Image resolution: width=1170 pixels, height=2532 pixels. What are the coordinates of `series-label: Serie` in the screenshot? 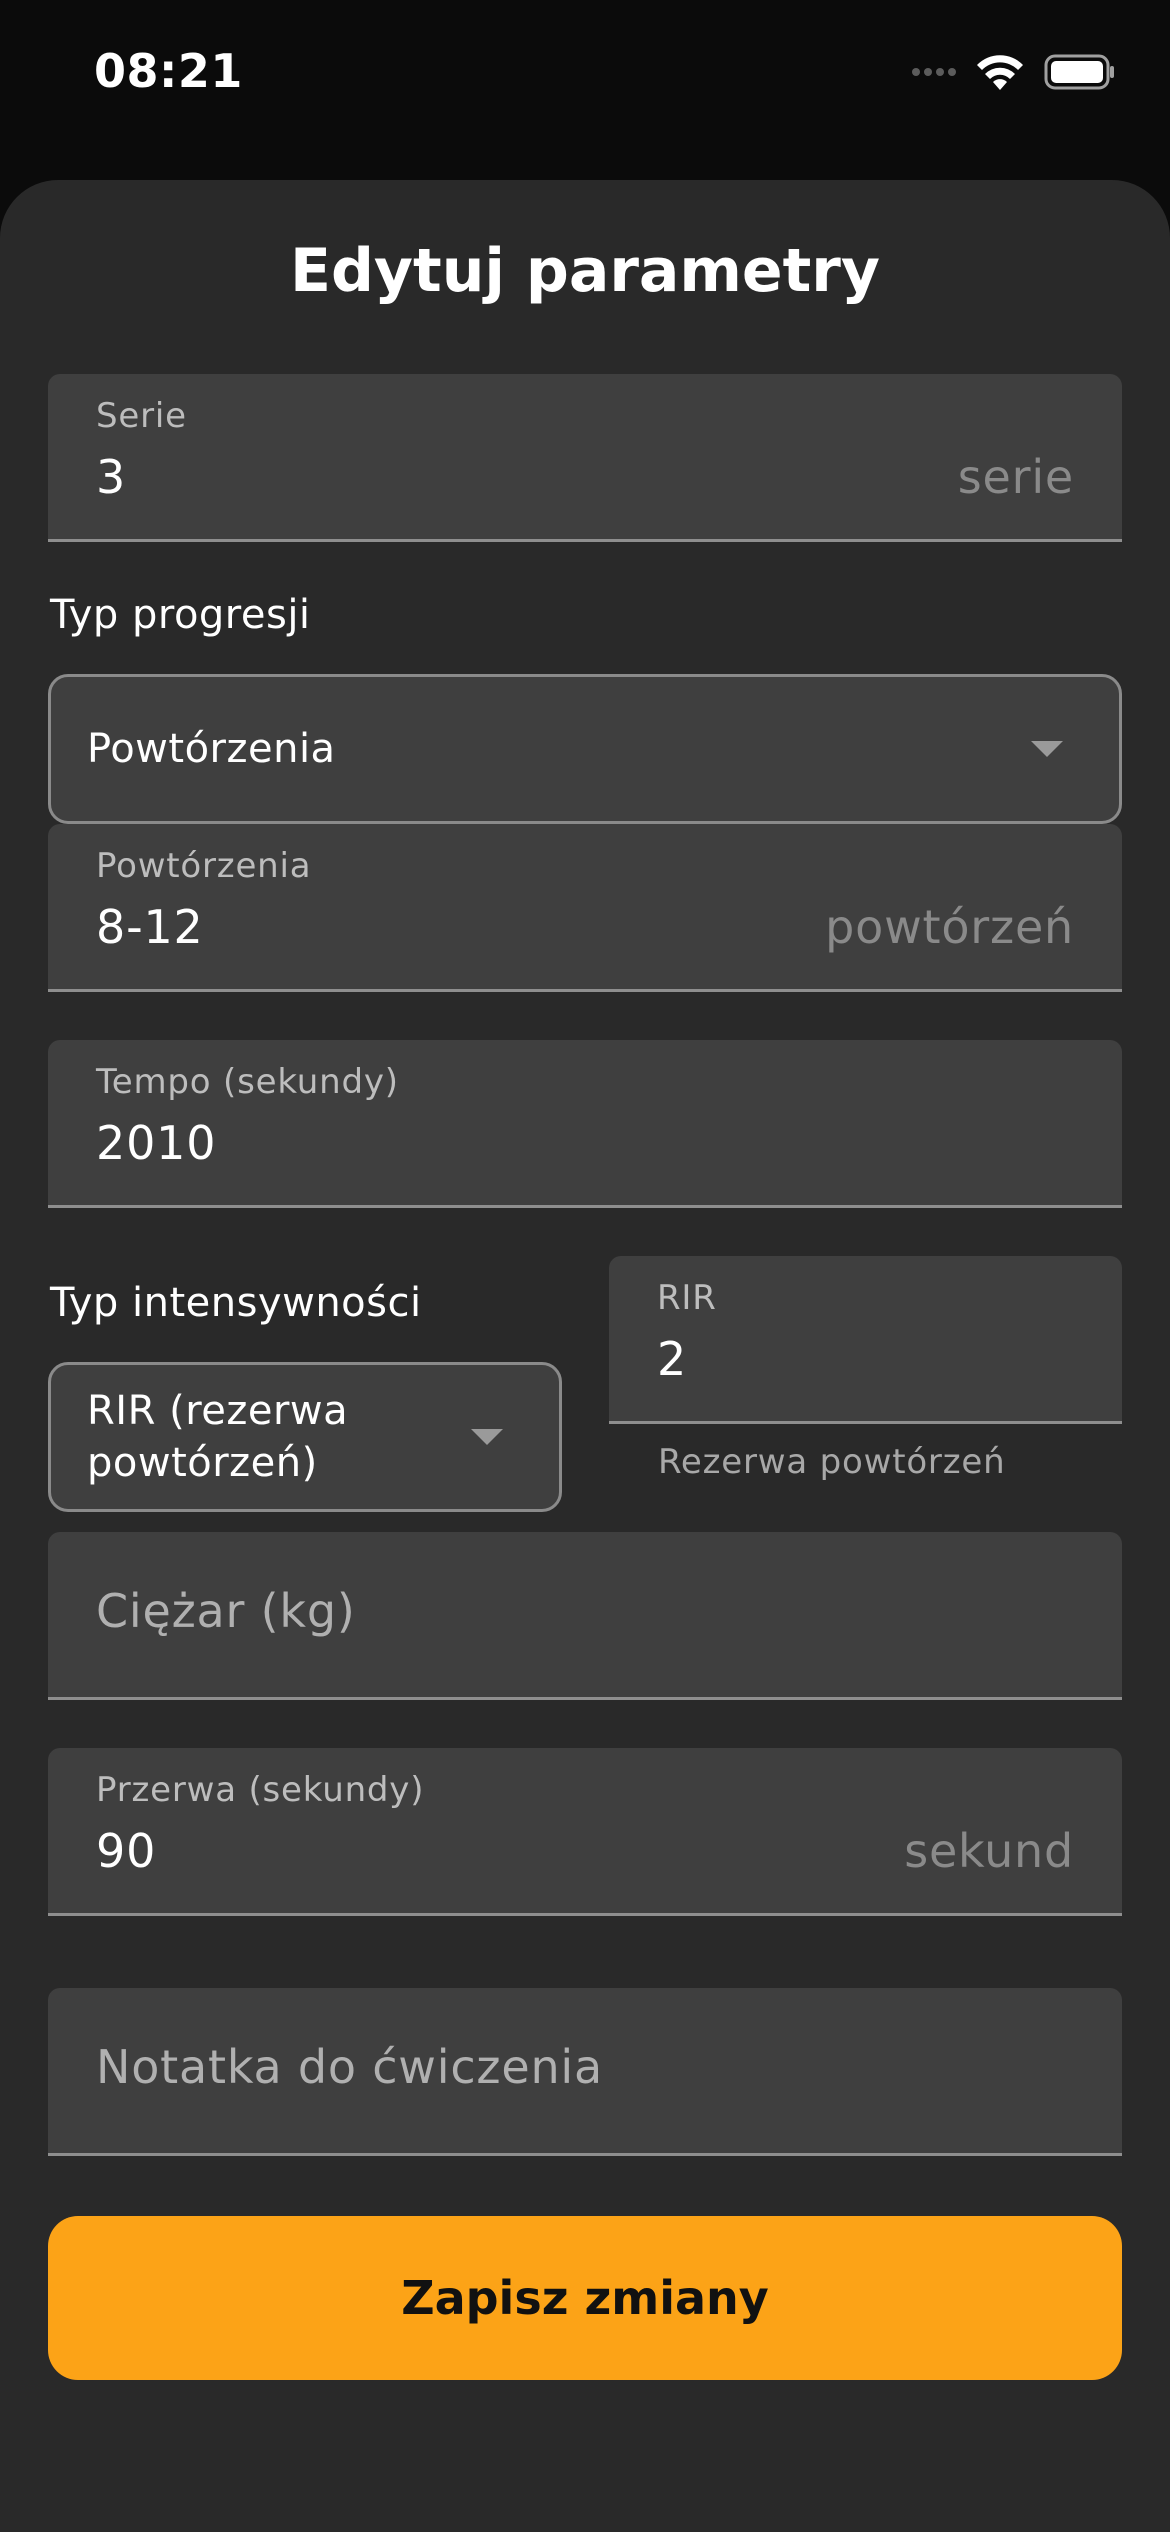 It's located at (141, 416).